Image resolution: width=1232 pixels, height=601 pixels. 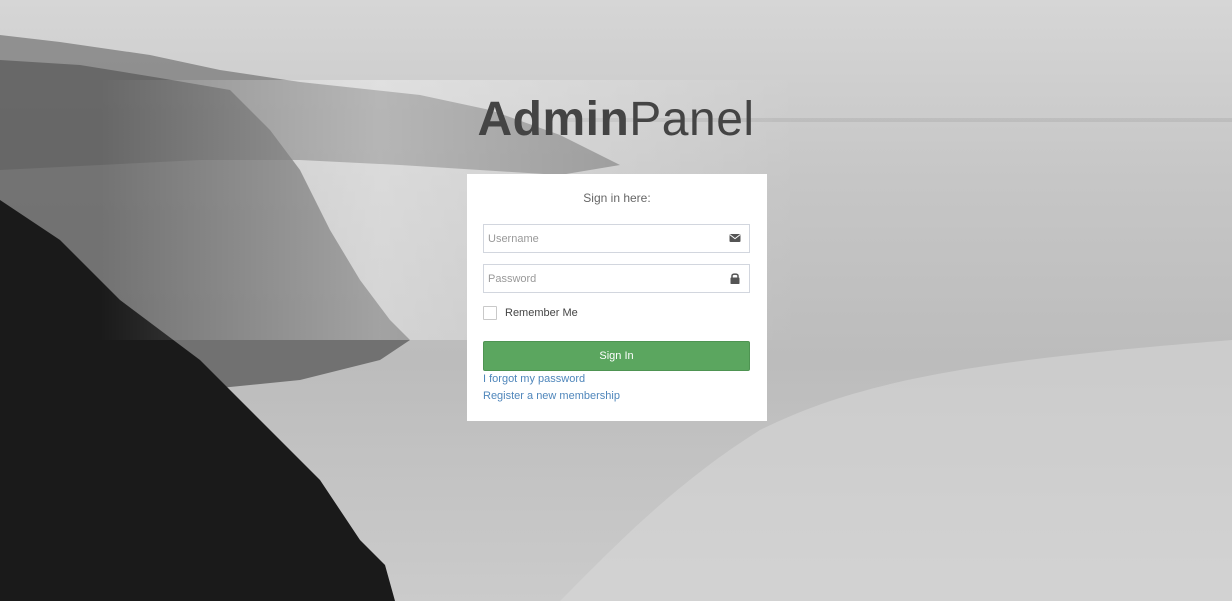 What do you see at coordinates (541, 313) in the screenshot?
I see `remember-me-label: Remember Me` at bounding box center [541, 313].